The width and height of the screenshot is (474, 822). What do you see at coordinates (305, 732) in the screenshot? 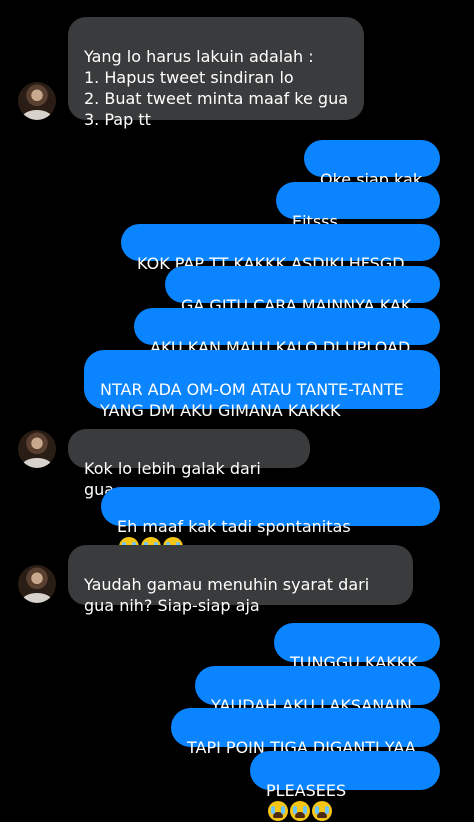
I see `message-bubble-sent: TAPI POIN TIGA DIGANTI YAA` at bounding box center [305, 732].